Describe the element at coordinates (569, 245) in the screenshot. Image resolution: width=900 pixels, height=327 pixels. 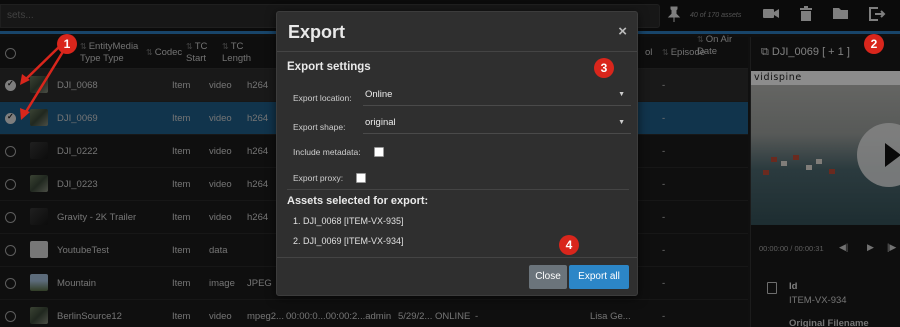
I see `callout-badge: 4` at that location.